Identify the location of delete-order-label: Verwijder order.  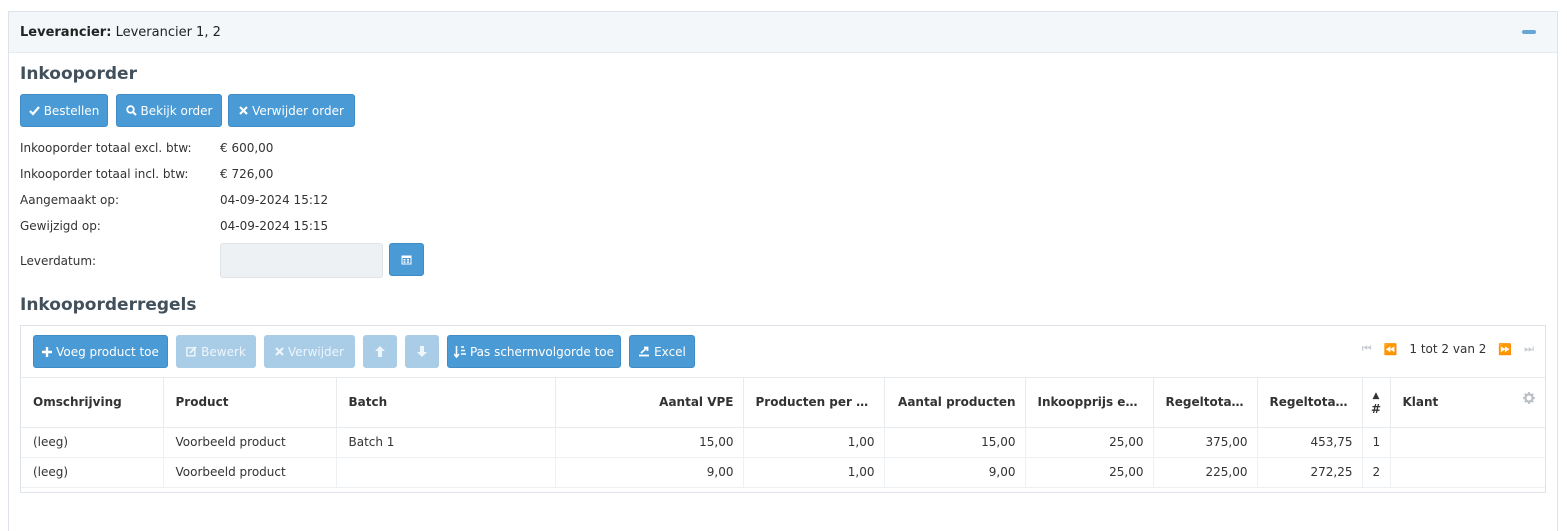
(298, 110).